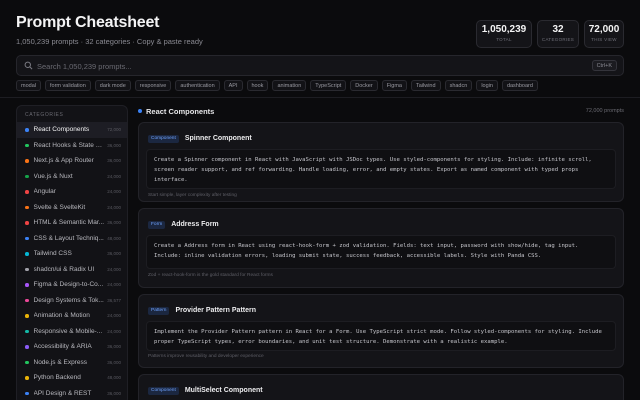 Image resolution: width=640 pixels, height=400 pixels. I want to click on tag-chip: animation, so click(289, 85).